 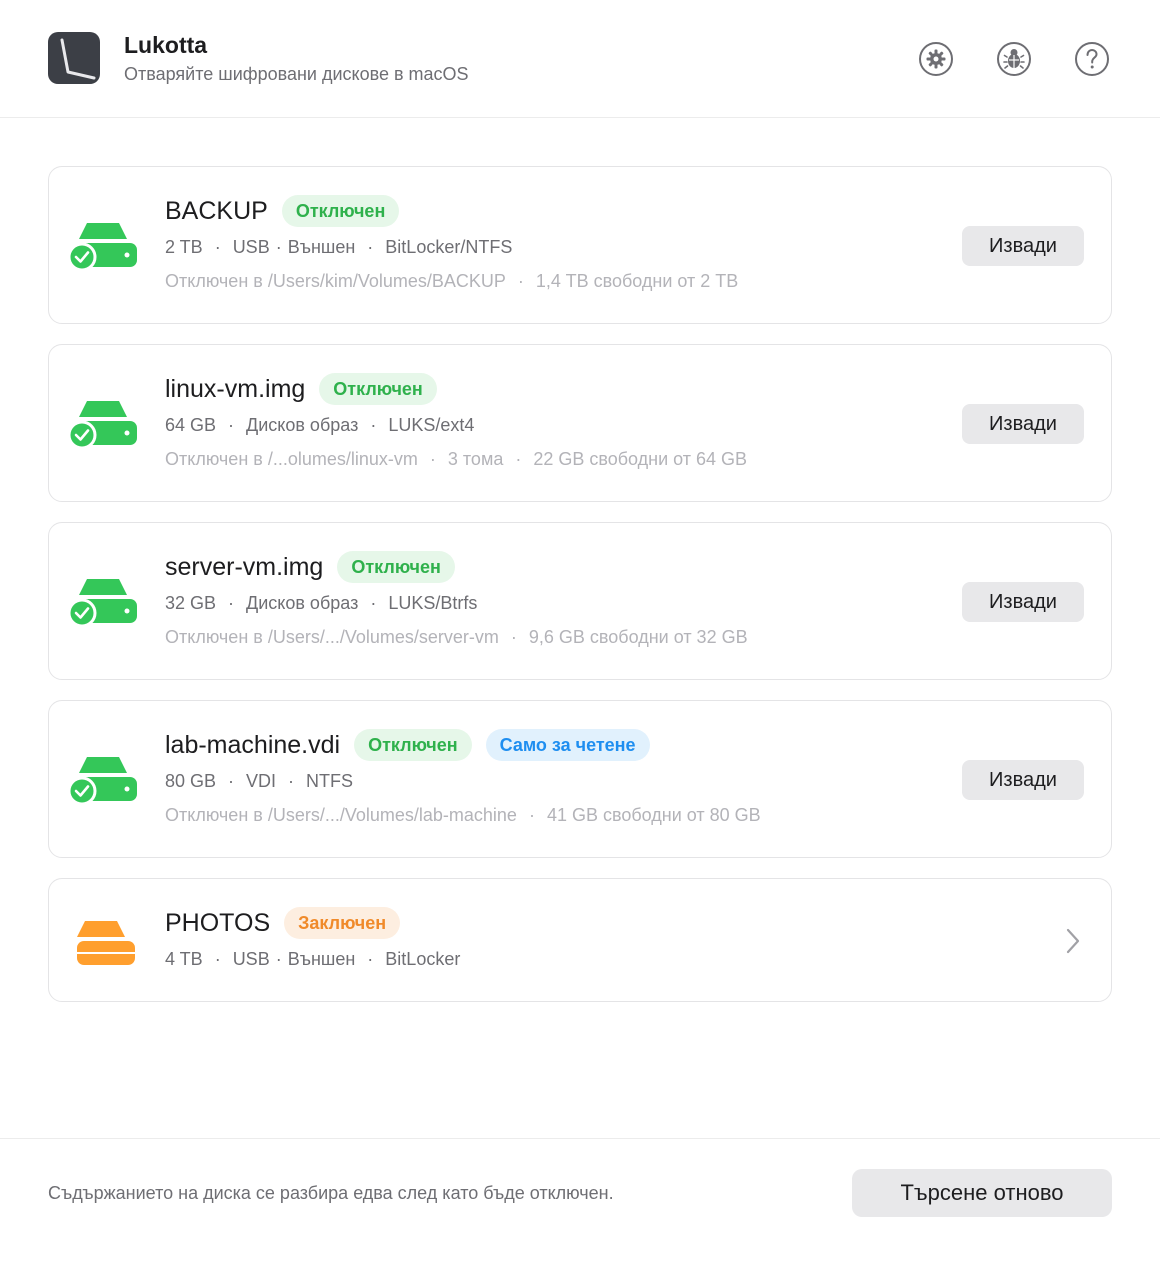 What do you see at coordinates (1073, 941) in the screenshot?
I see `chevron-right-icon` at bounding box center [1073, 941].